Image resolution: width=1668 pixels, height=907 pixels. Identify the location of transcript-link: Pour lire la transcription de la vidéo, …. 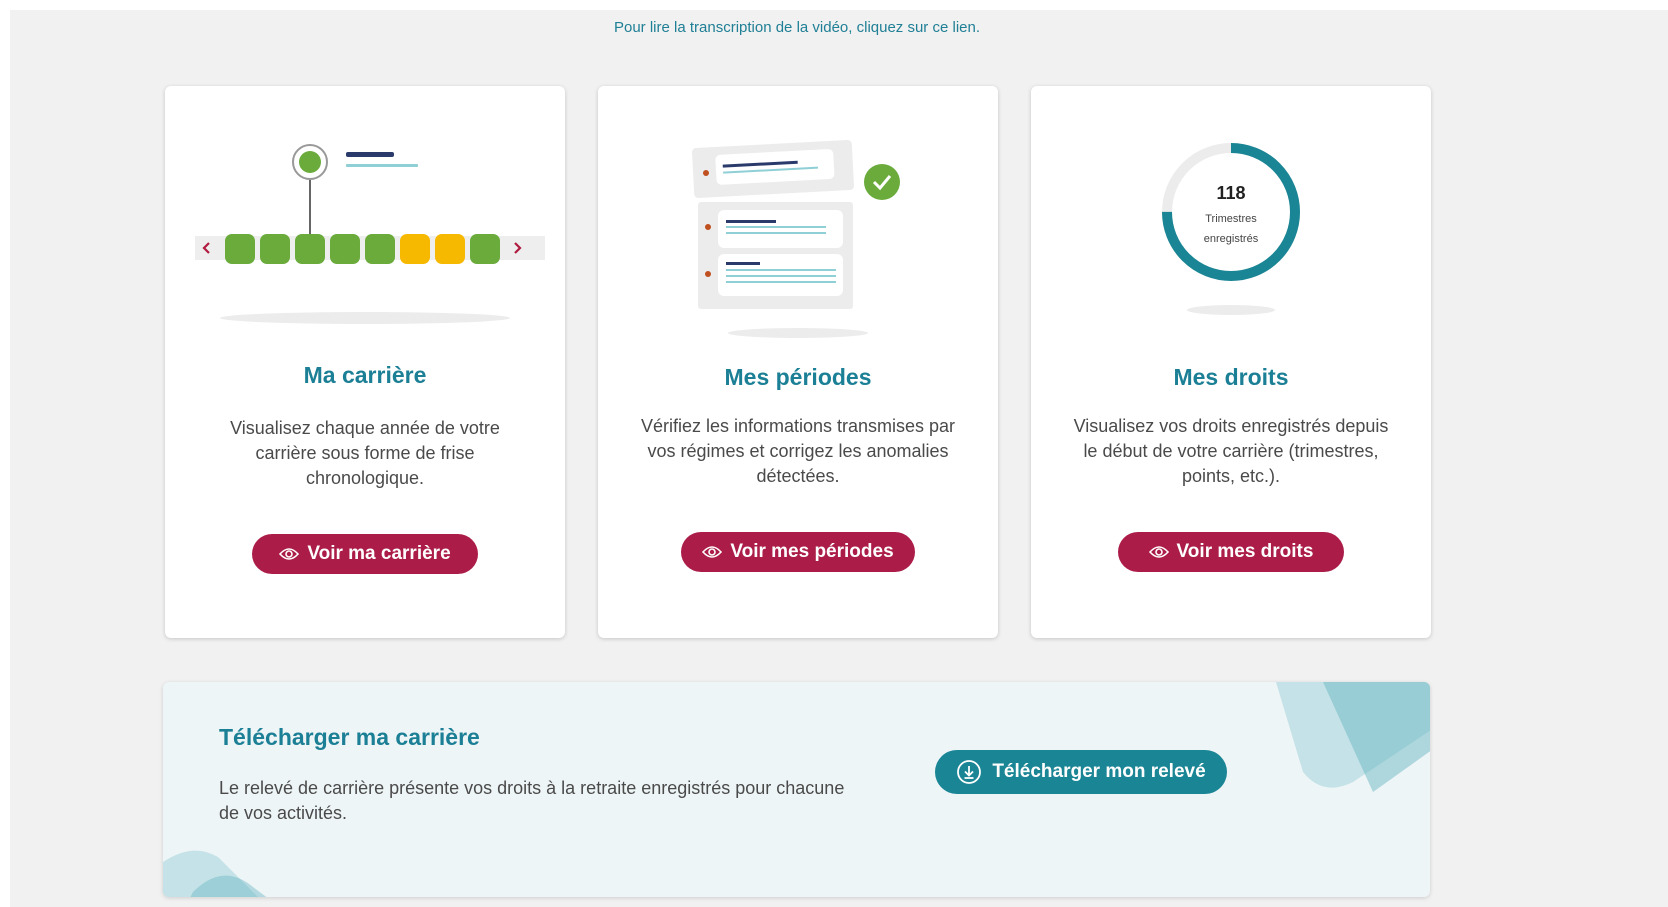
(797, 27).